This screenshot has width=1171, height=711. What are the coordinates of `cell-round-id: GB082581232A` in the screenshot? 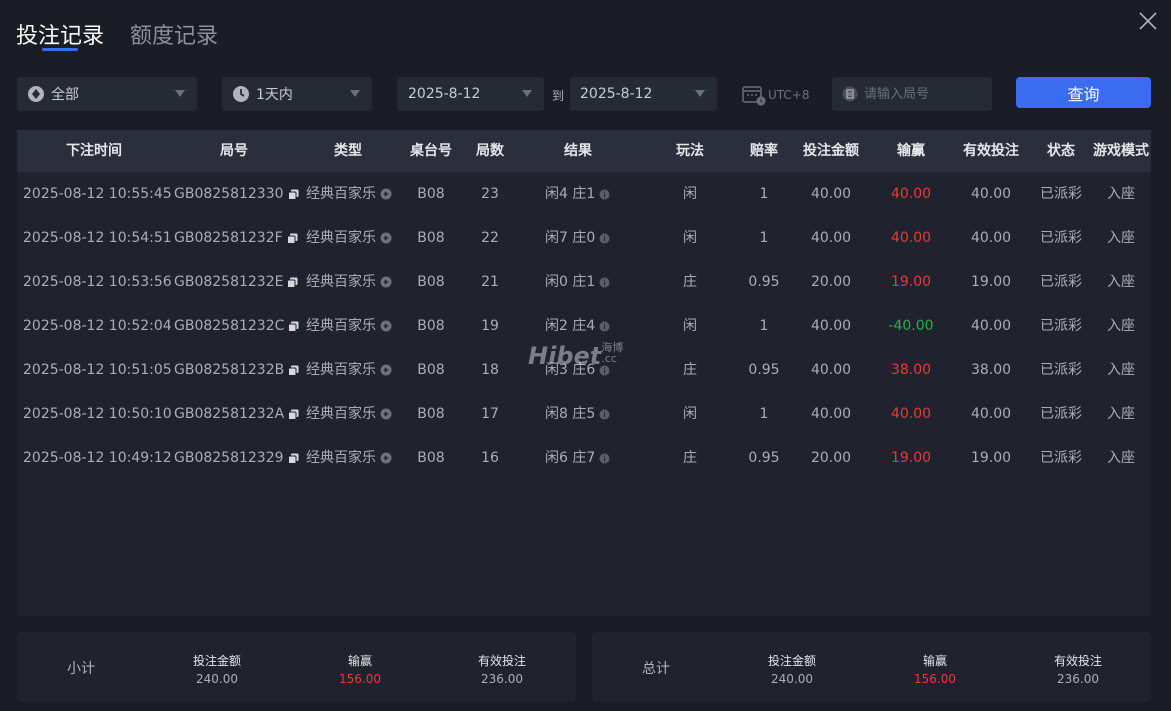 It's located at (239, 414).